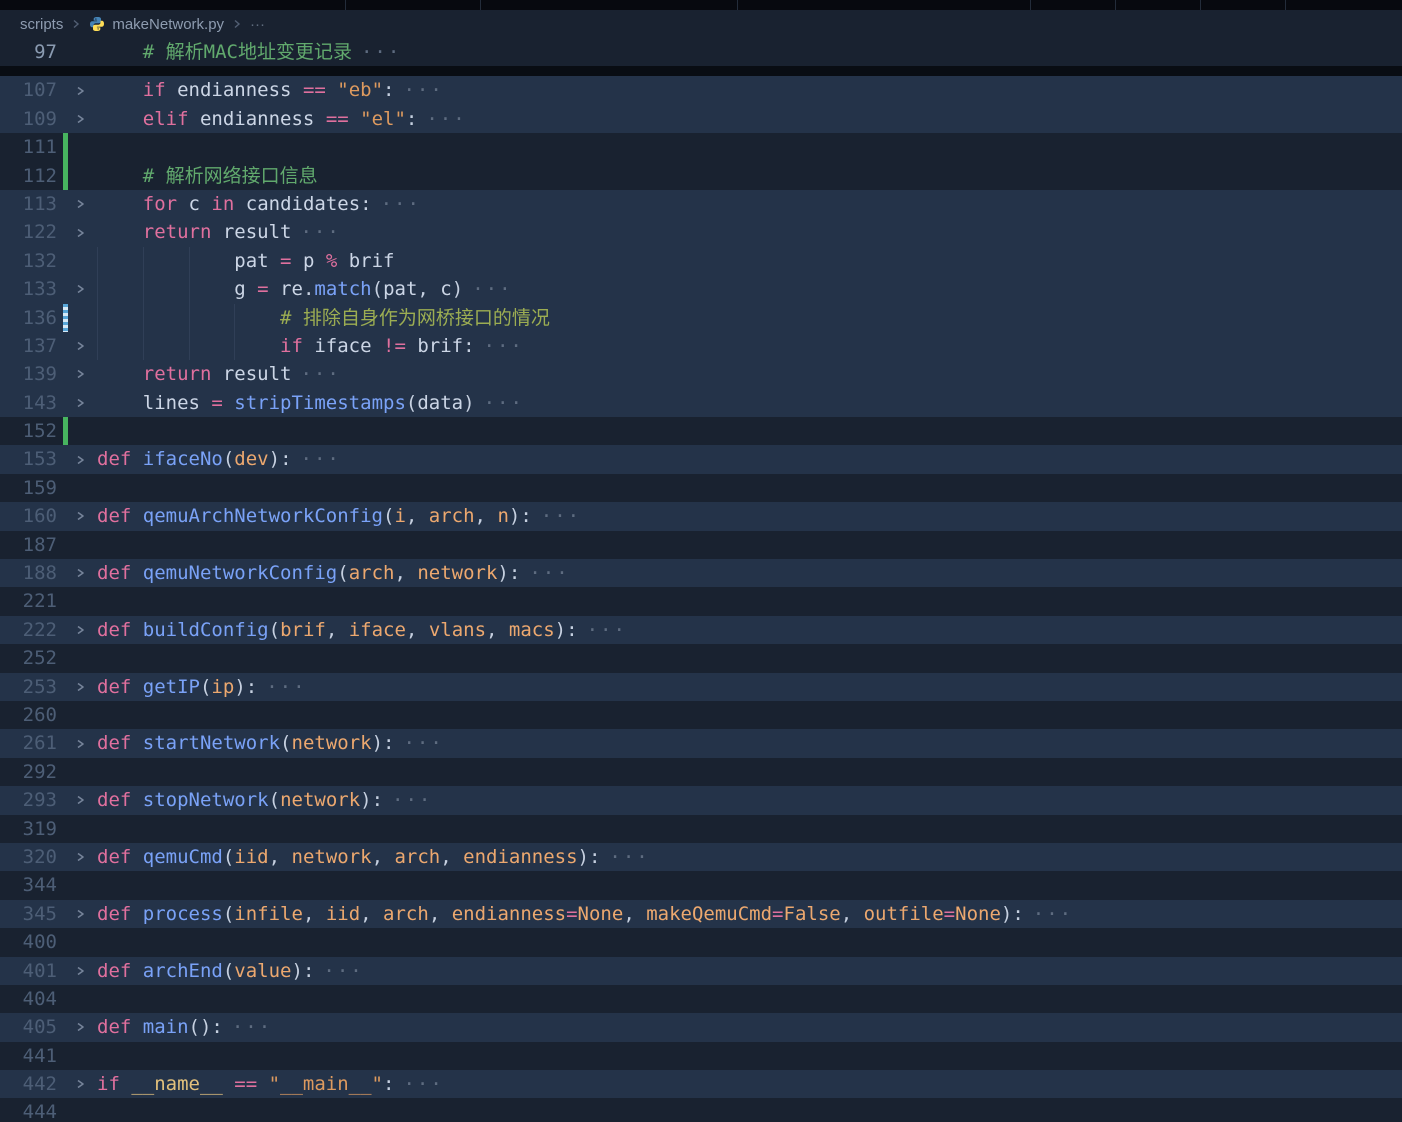 The width and height of the screenshot is (1402, 1122). Describe the element at coordinates (749, 289) in the screenshot. I see `code-content: g = re.match(pat, c) ···` at that location.